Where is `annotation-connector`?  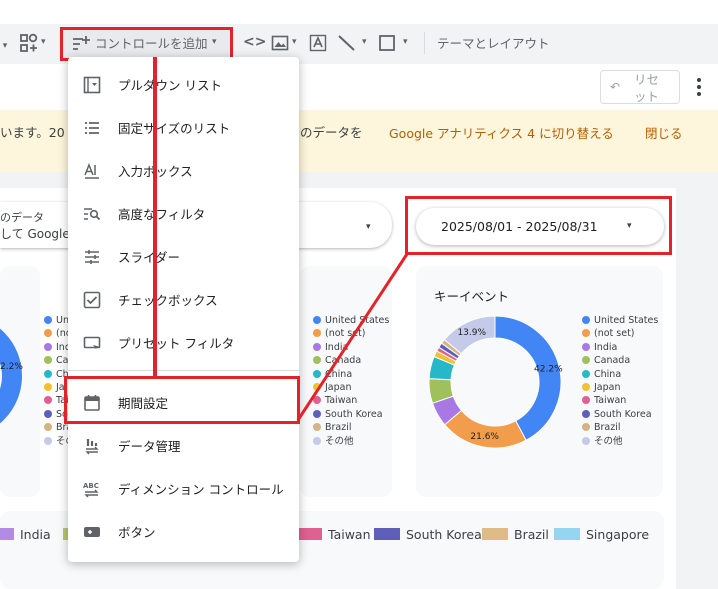
annotation-connector is located at coordinates (352, 337).